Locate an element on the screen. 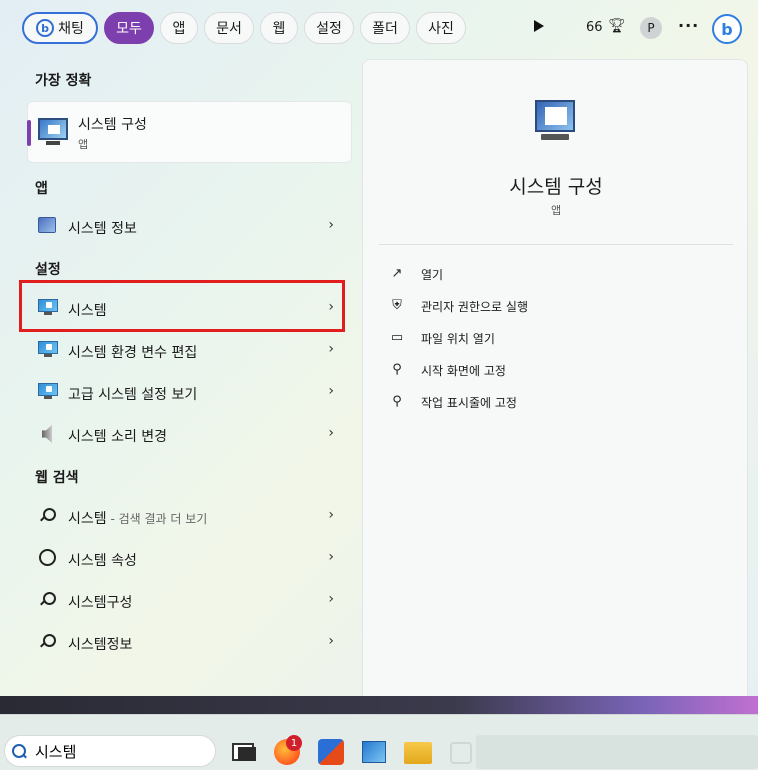 The width and height of the screenshot is (758, 770). history-icon is located at coordinates (47, 557).